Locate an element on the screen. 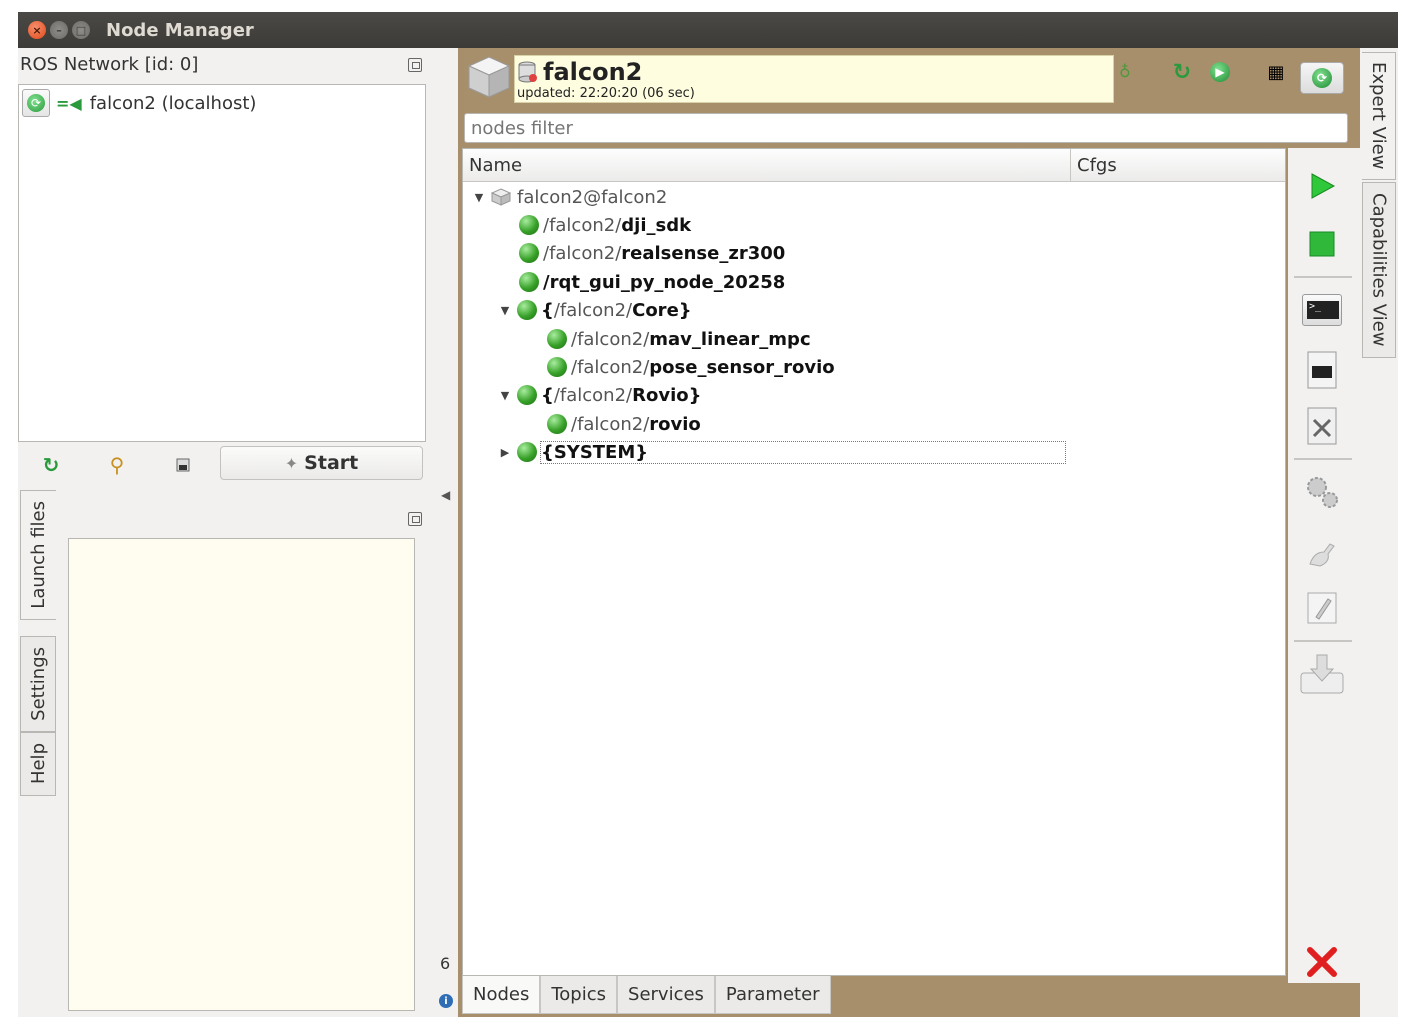  tree-row-node: /falcon2/realsense_zr300 is located at coordinates (652, 253).